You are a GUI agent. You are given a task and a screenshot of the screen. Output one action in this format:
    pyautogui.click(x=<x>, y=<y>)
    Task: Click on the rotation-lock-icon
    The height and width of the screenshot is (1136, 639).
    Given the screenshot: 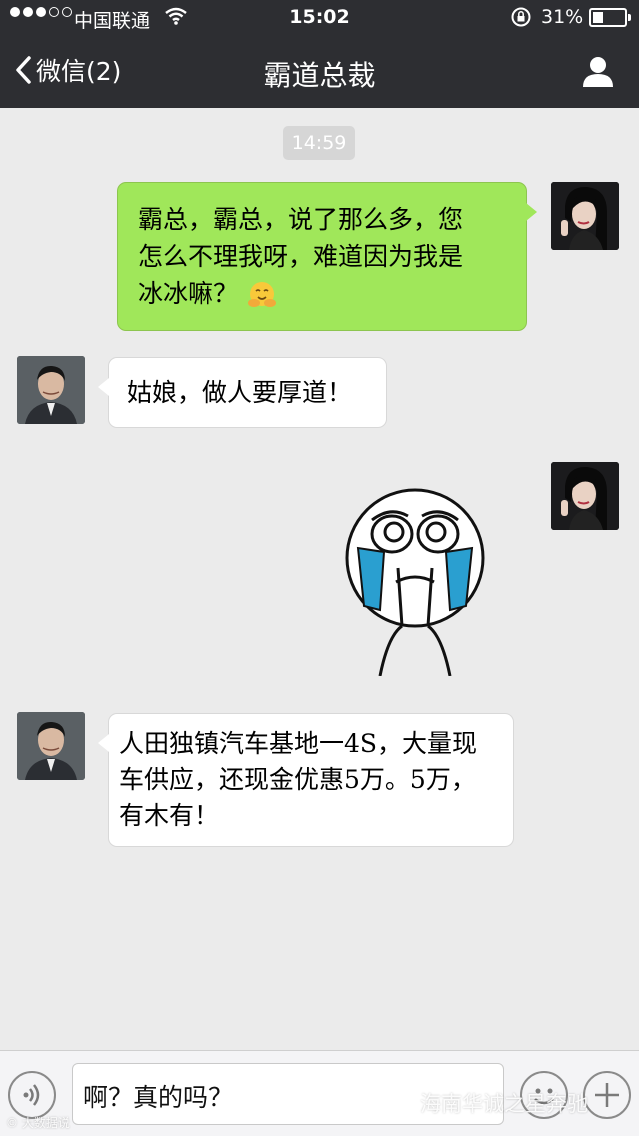 What is the action you would take?
    pyautogui.click(x=521, y=19)
    